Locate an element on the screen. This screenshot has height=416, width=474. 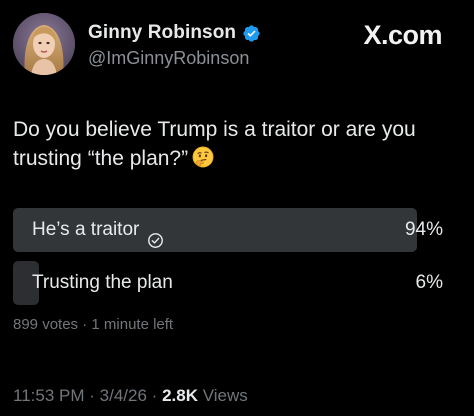
name-row: Ginny Robinson is located at coordinates (174, 33).